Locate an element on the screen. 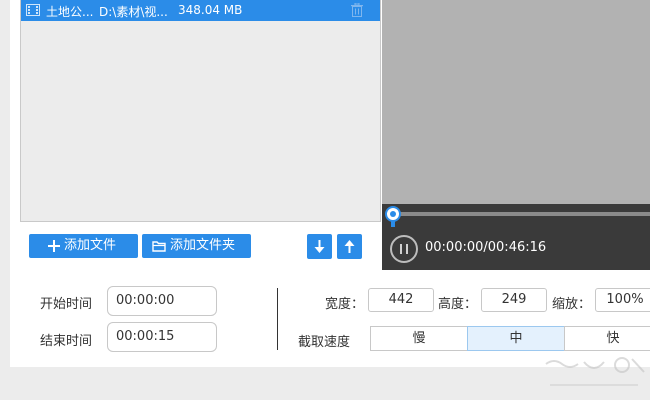  speed-label: 截取速度 is located at coordinates (324, 342).